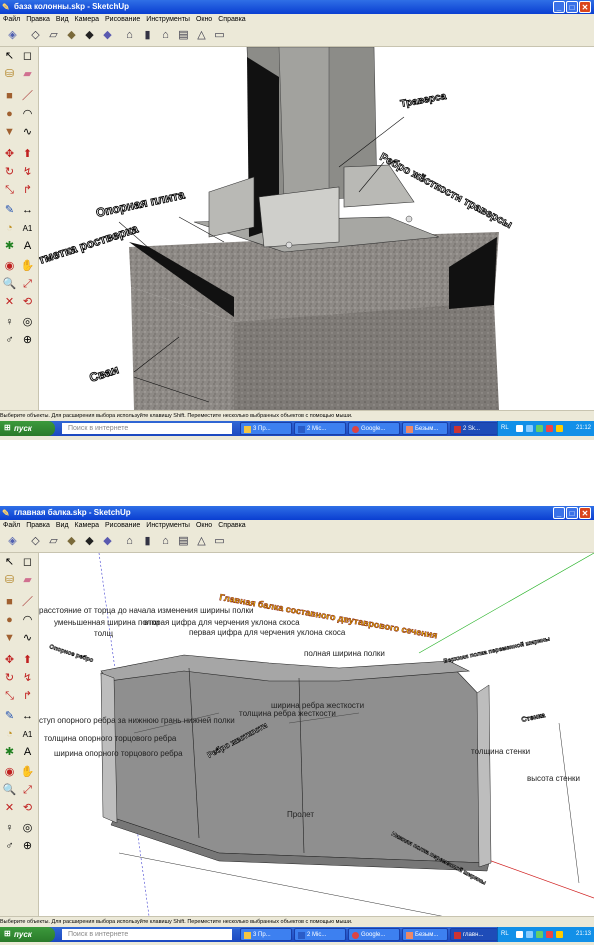 The image size is (594, 945). I want to click on home-view-icon: ⌂, so click(165, 541).